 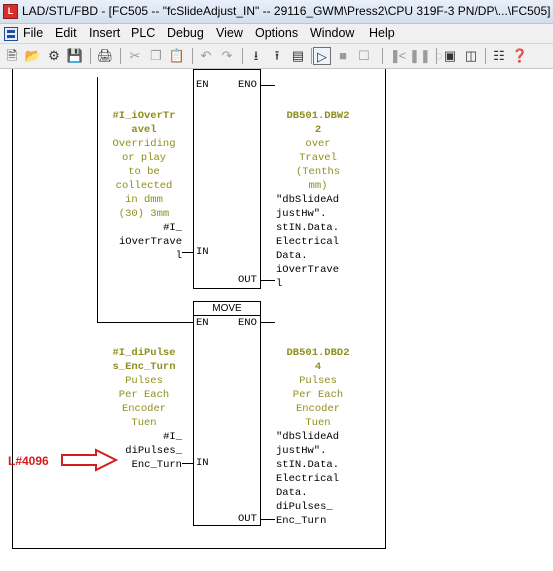 I want to click on block1-in-label: IN, so click(x=202, y=252).